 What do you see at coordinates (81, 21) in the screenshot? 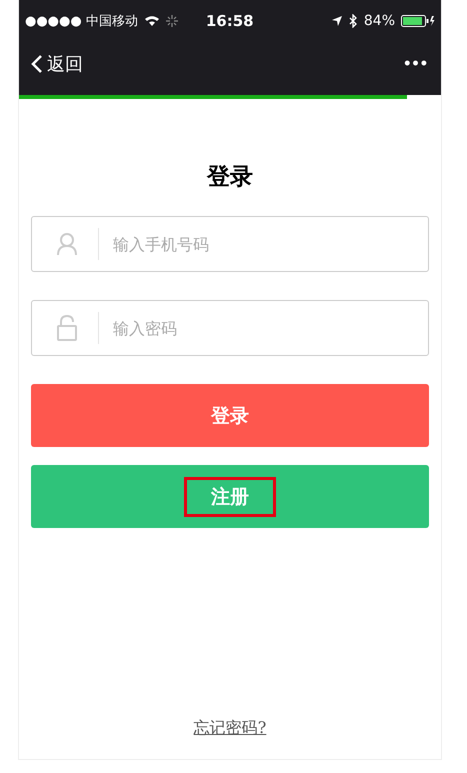
I see `carrier-label: ●●●●● 中国移动` at bounding box center [81, 21].